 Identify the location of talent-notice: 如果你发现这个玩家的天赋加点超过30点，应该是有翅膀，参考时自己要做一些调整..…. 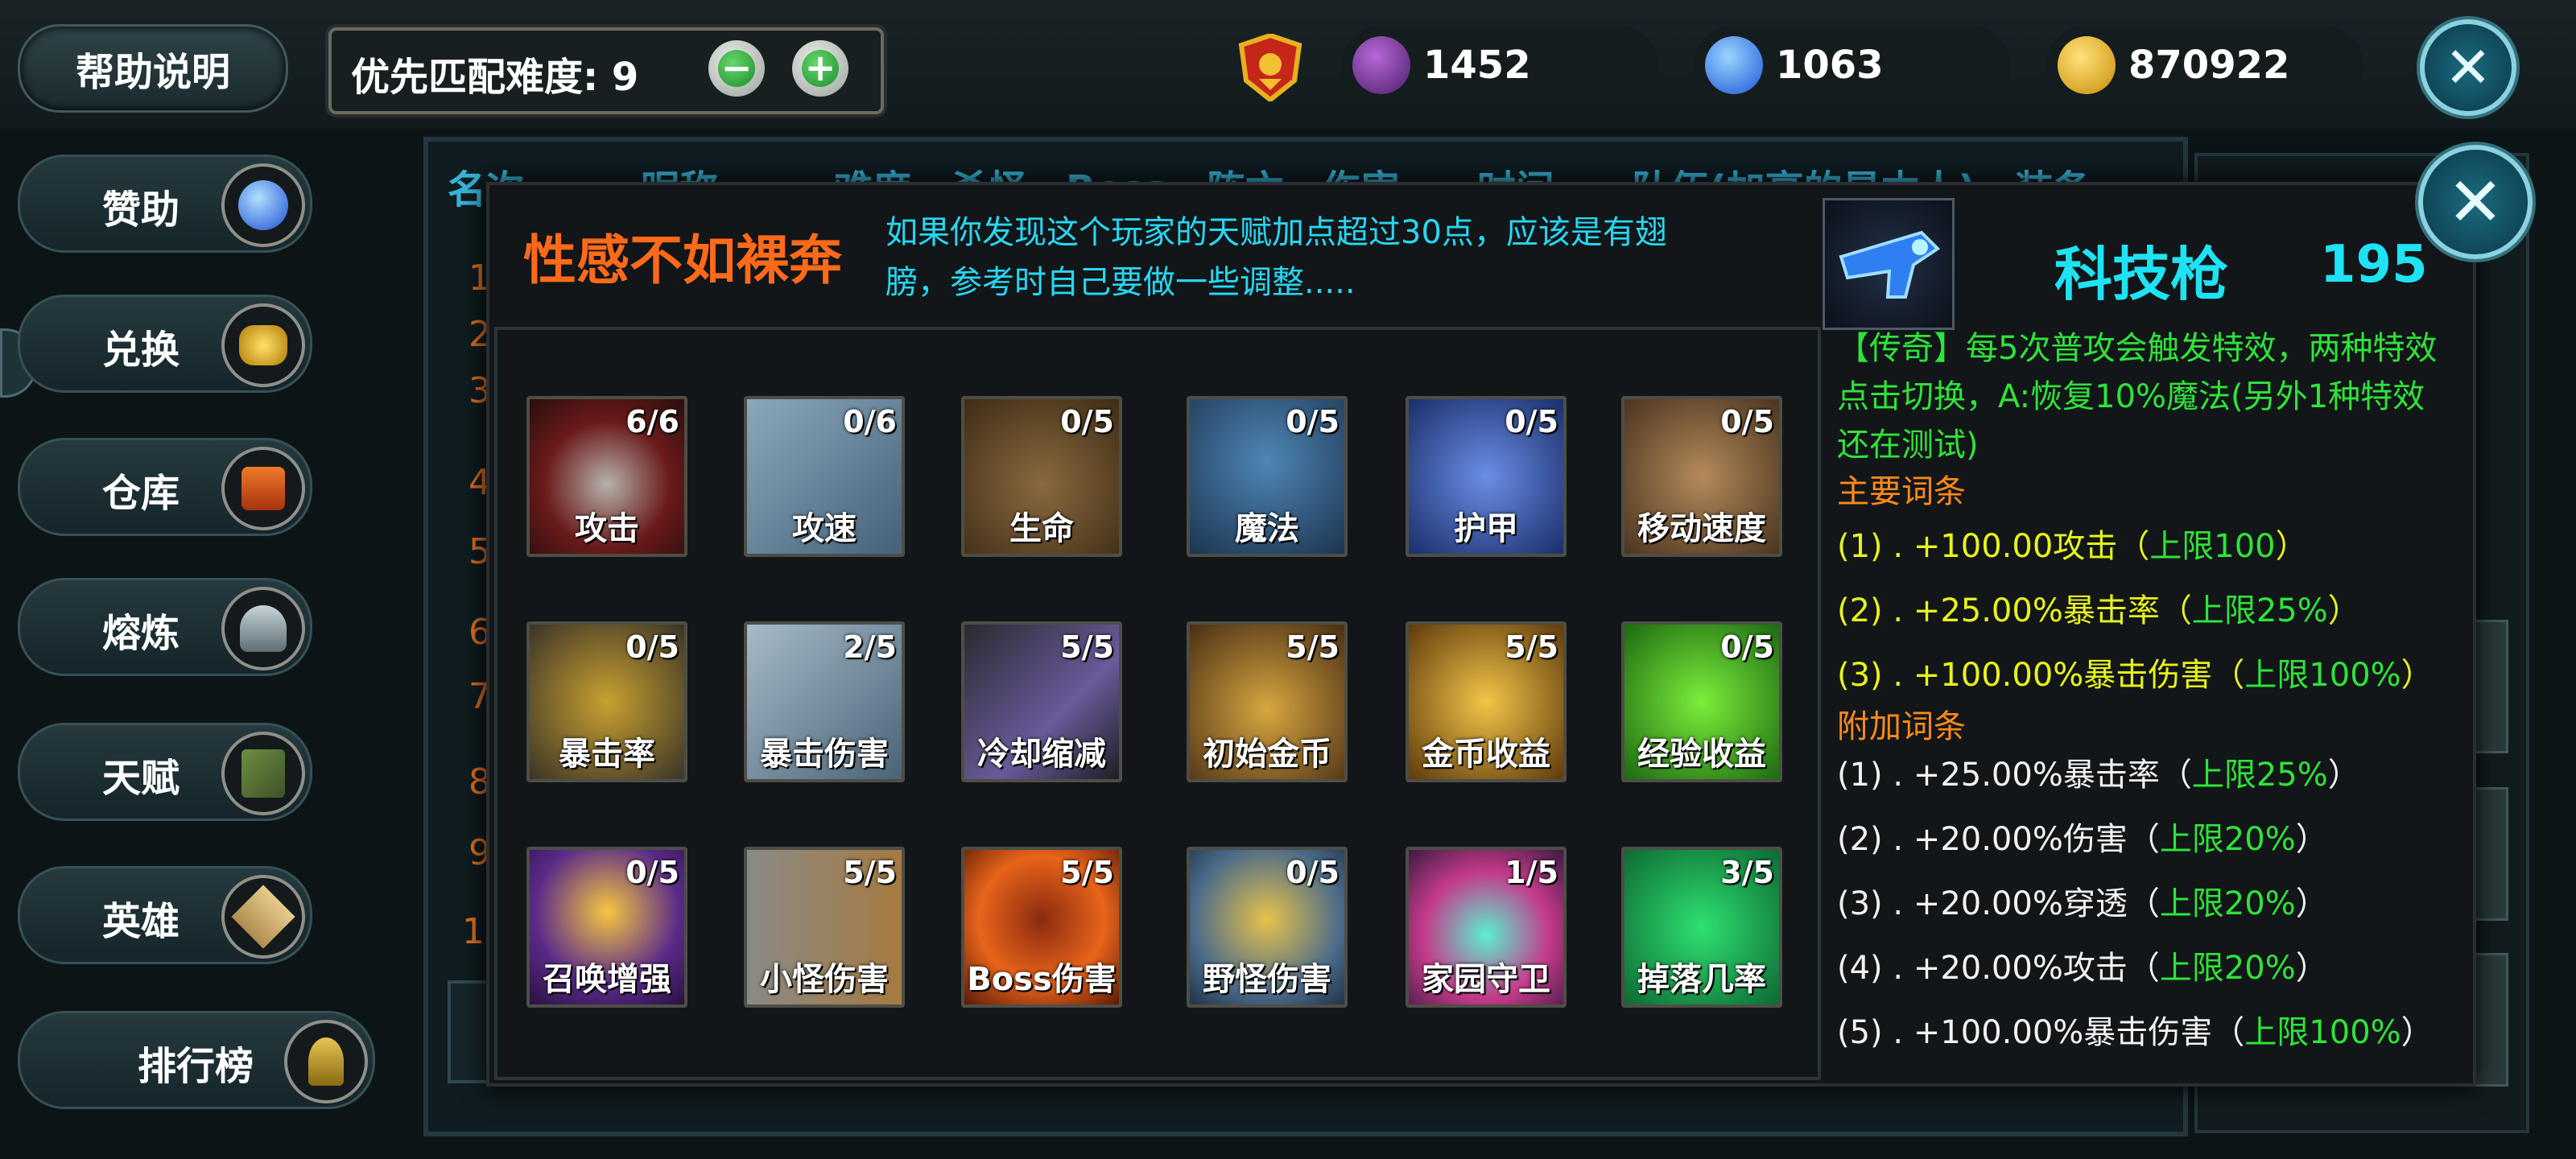
(1276, 257).